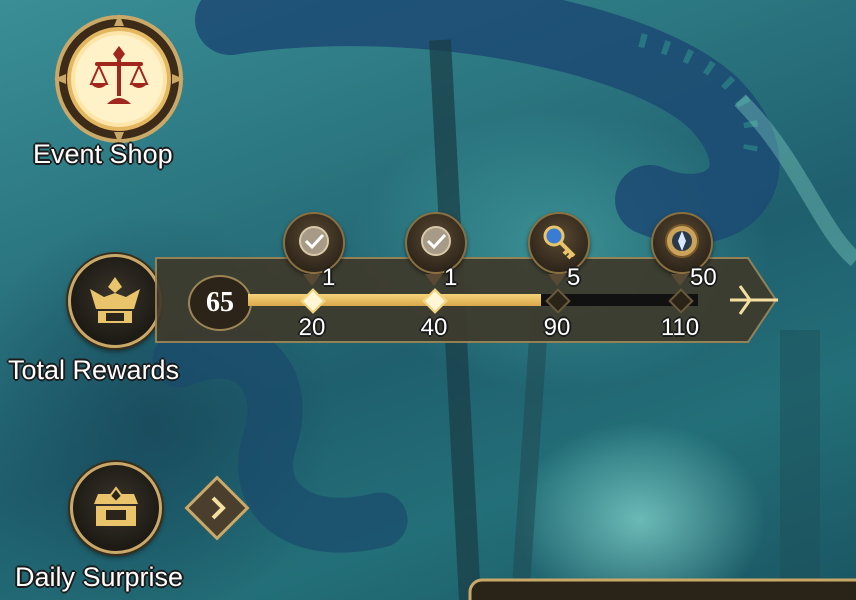 This screenshot has width=856, height=600. I want to click on rewards-progress-fill, so click(394, 300).